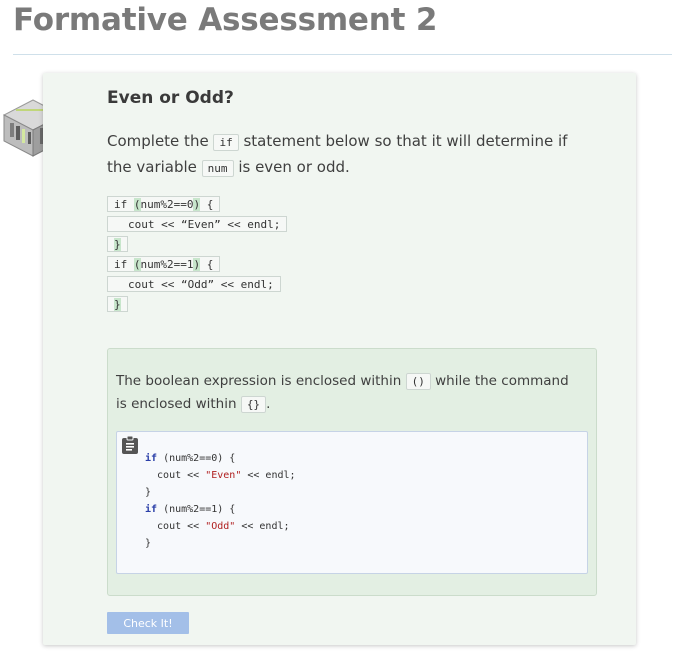 The width and height of the screenshot is (683, 669). What do you see at coordinates (342, 54) in the screenshot?
I see `title-divider` at bounding box center [342, 54].